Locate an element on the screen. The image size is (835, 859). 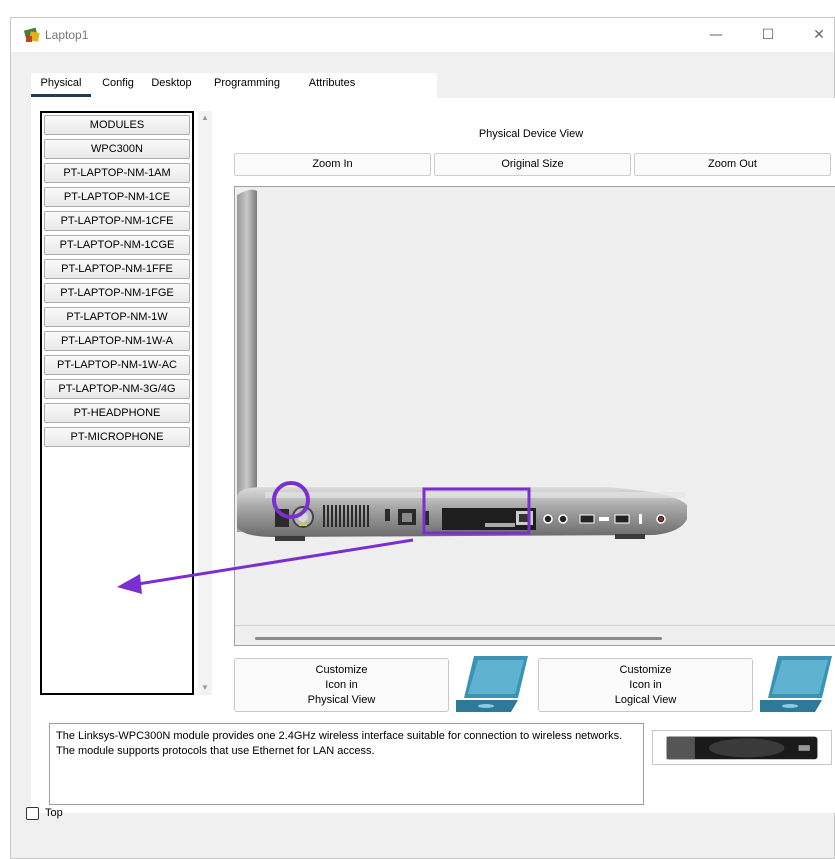
scroll-up-icon: ▲ is located at coordinates (205, 118).